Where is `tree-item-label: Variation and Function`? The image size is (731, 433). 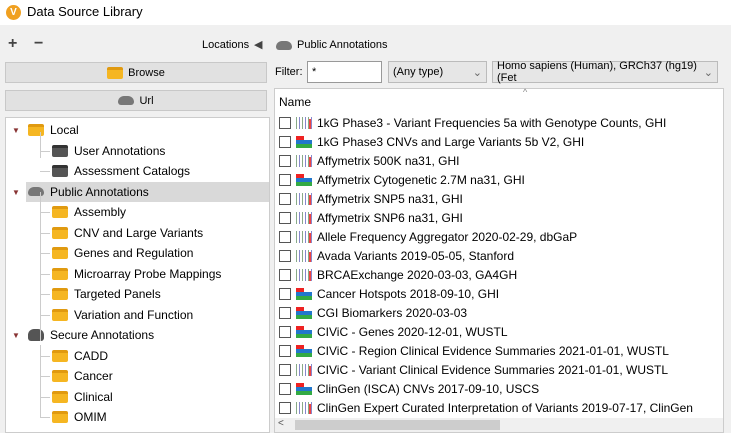 tree-item-label: Variation and Function is located at coordinates (134, 314).